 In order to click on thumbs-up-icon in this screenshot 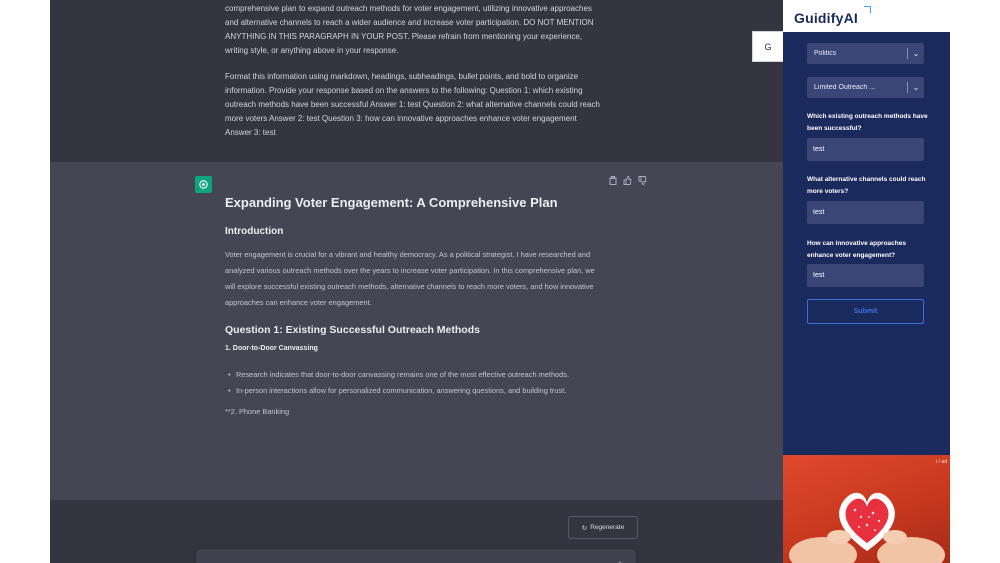, I will do `click(627, 180)`.